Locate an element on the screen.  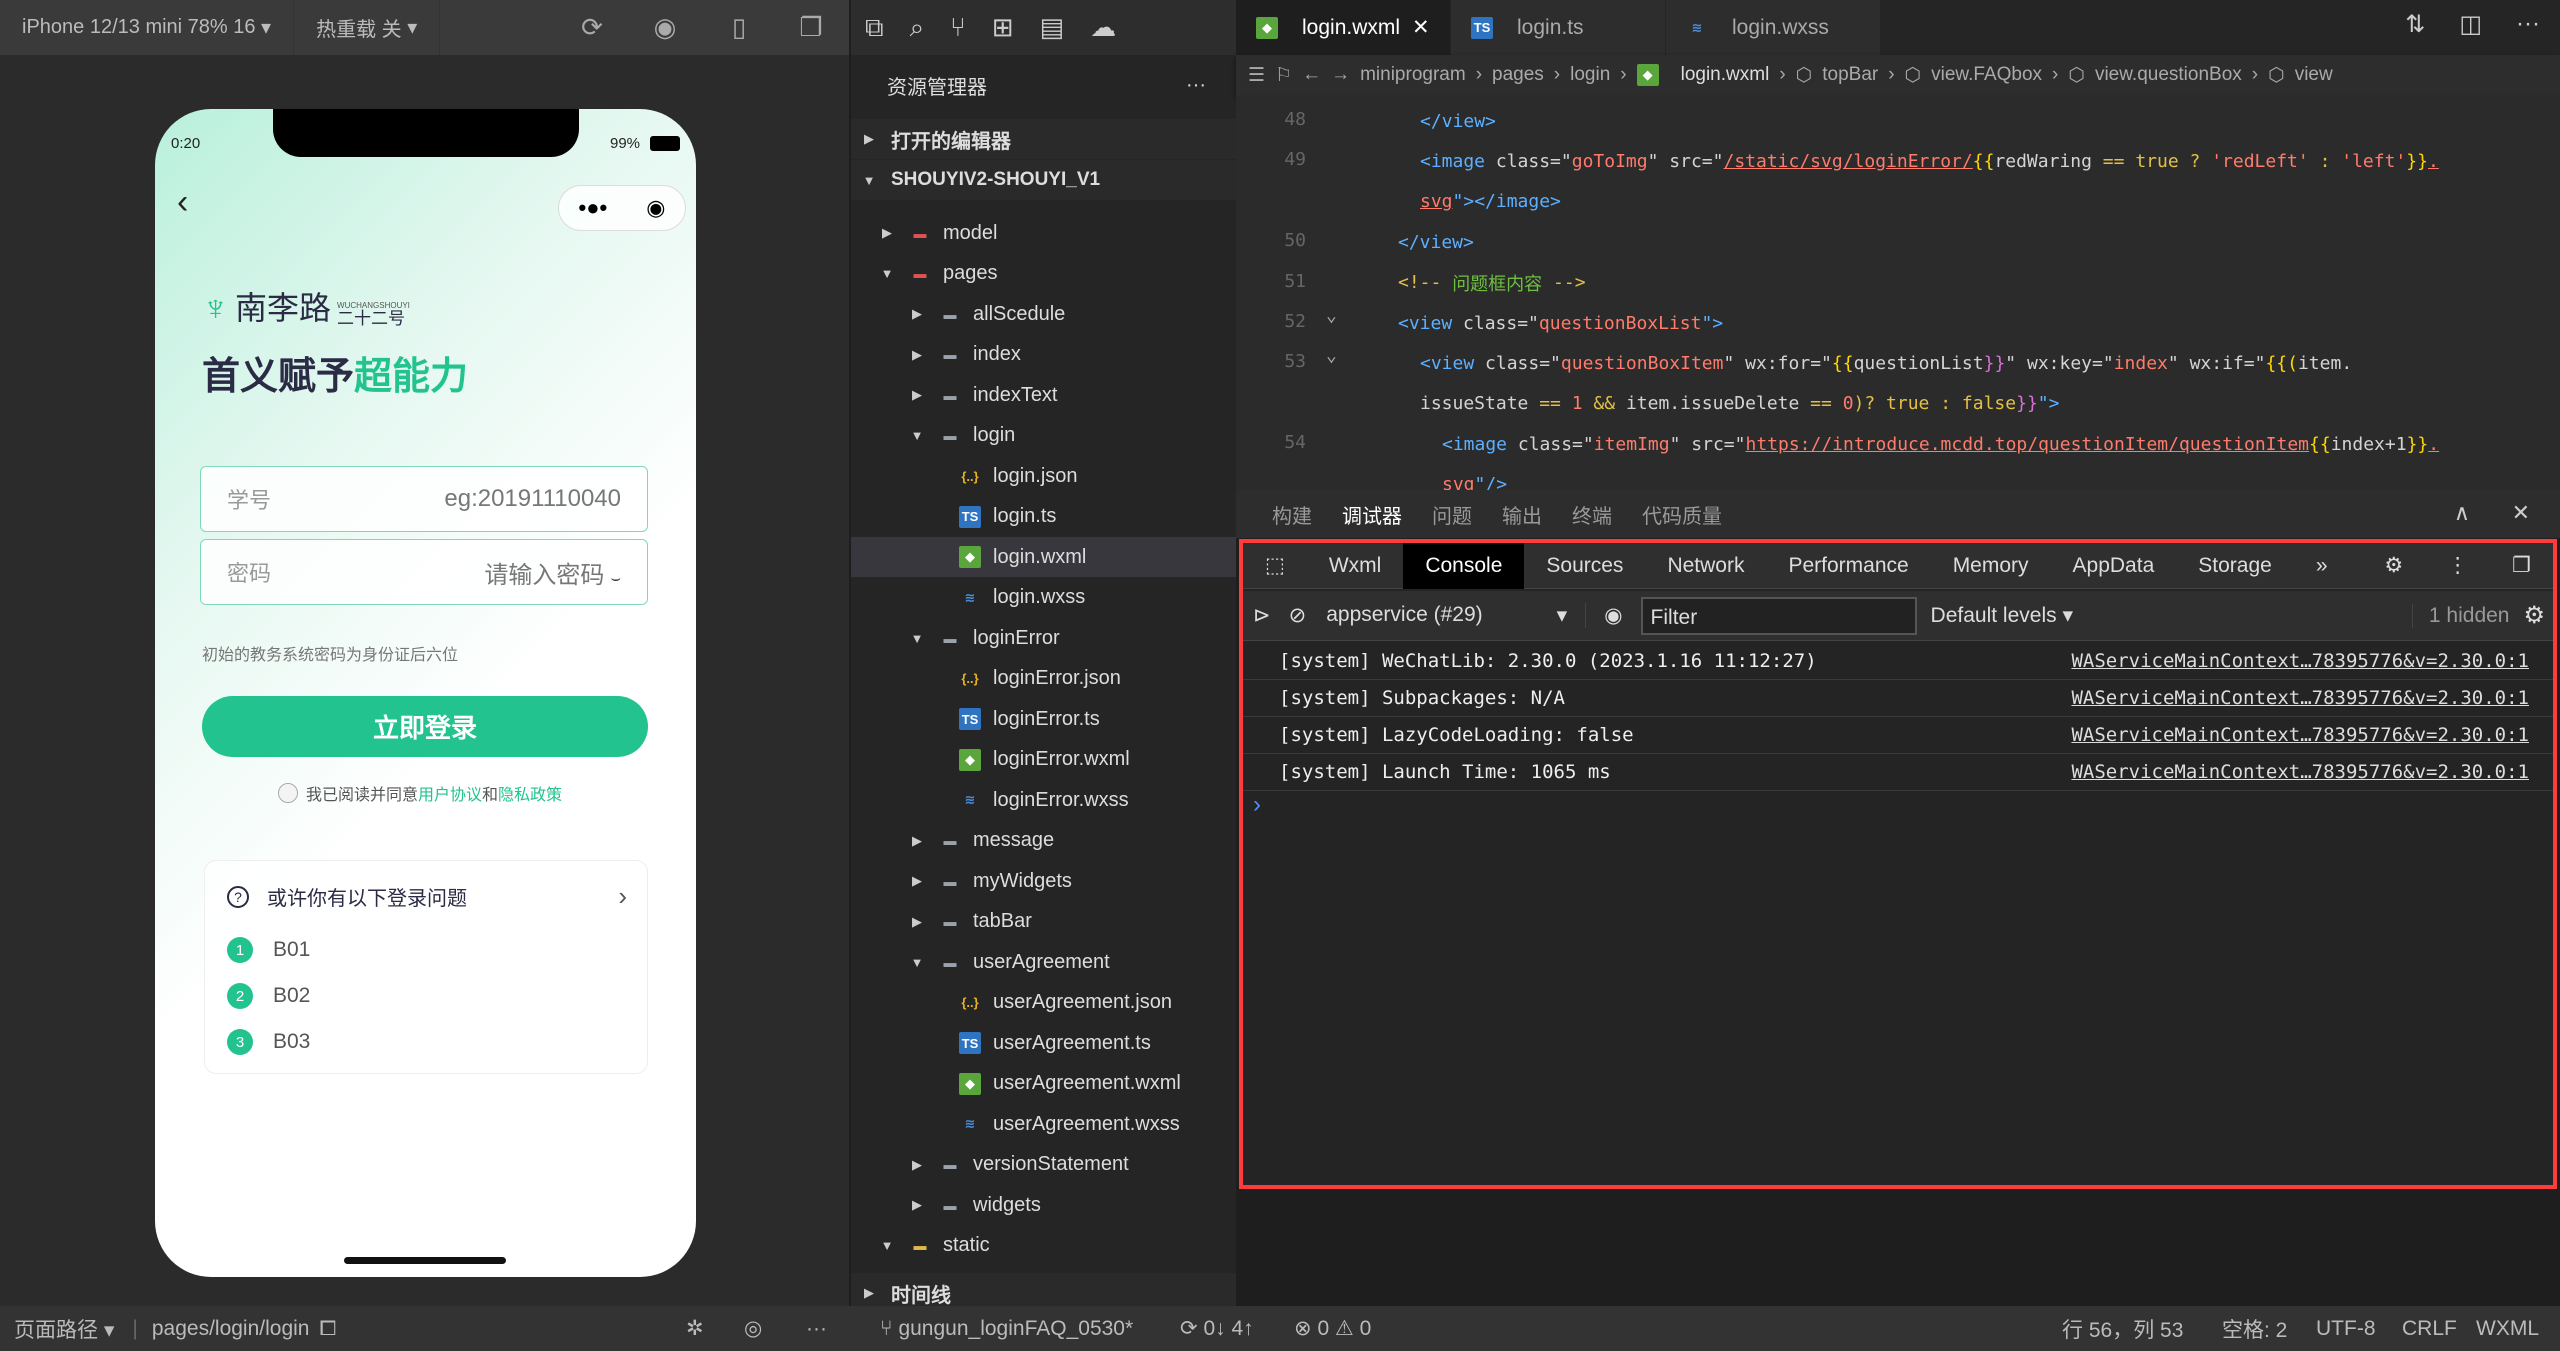
project-section: ▼ SHOUYIV2-SHOUYI_V1 is located at coordinates (1043, 180).